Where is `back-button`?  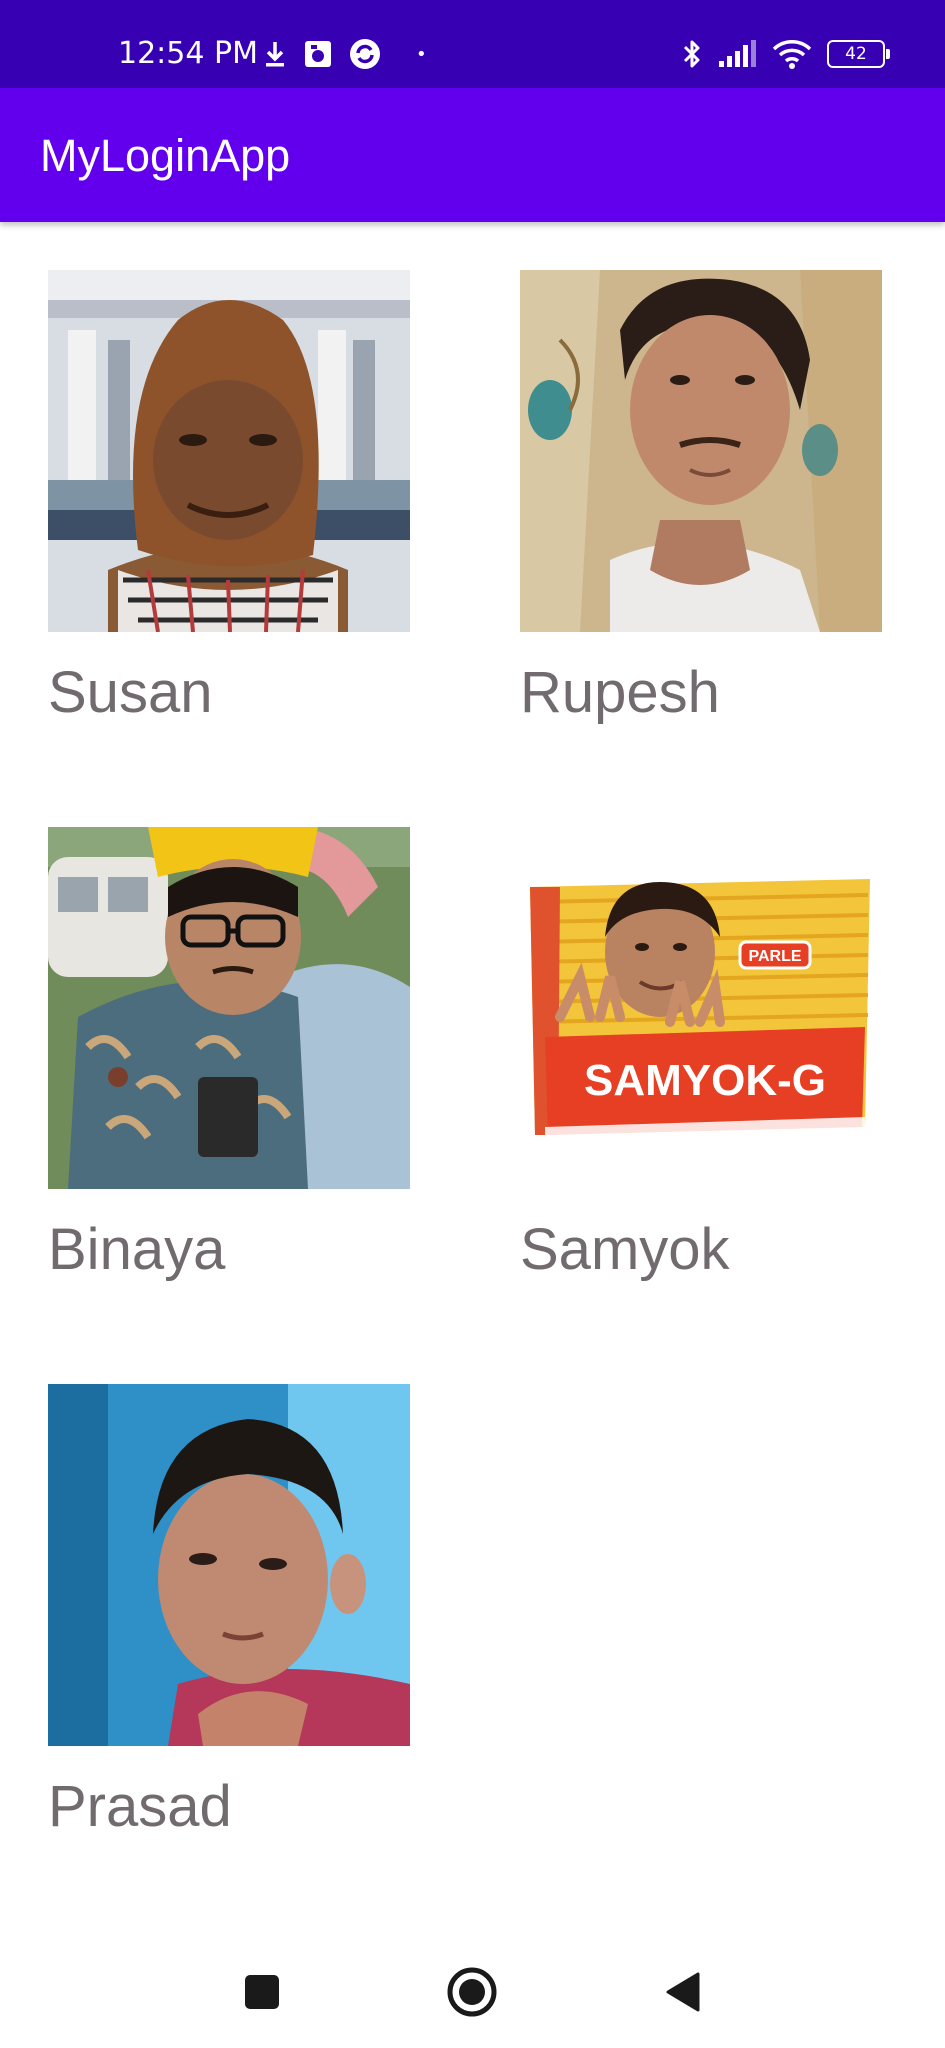 back-button is located at coordinates (682, 1992).